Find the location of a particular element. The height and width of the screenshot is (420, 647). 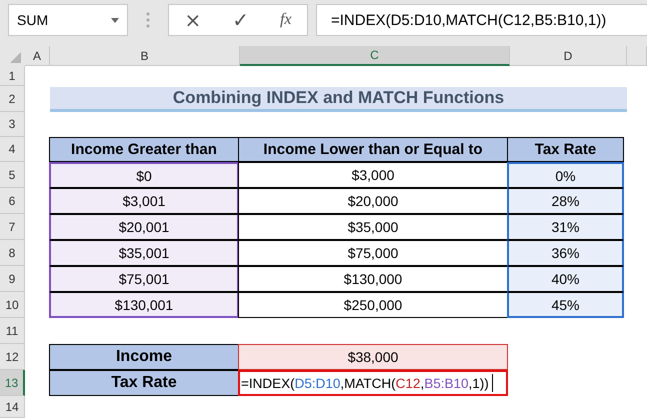

row-header: 2 is located at coordinates (12, 99).